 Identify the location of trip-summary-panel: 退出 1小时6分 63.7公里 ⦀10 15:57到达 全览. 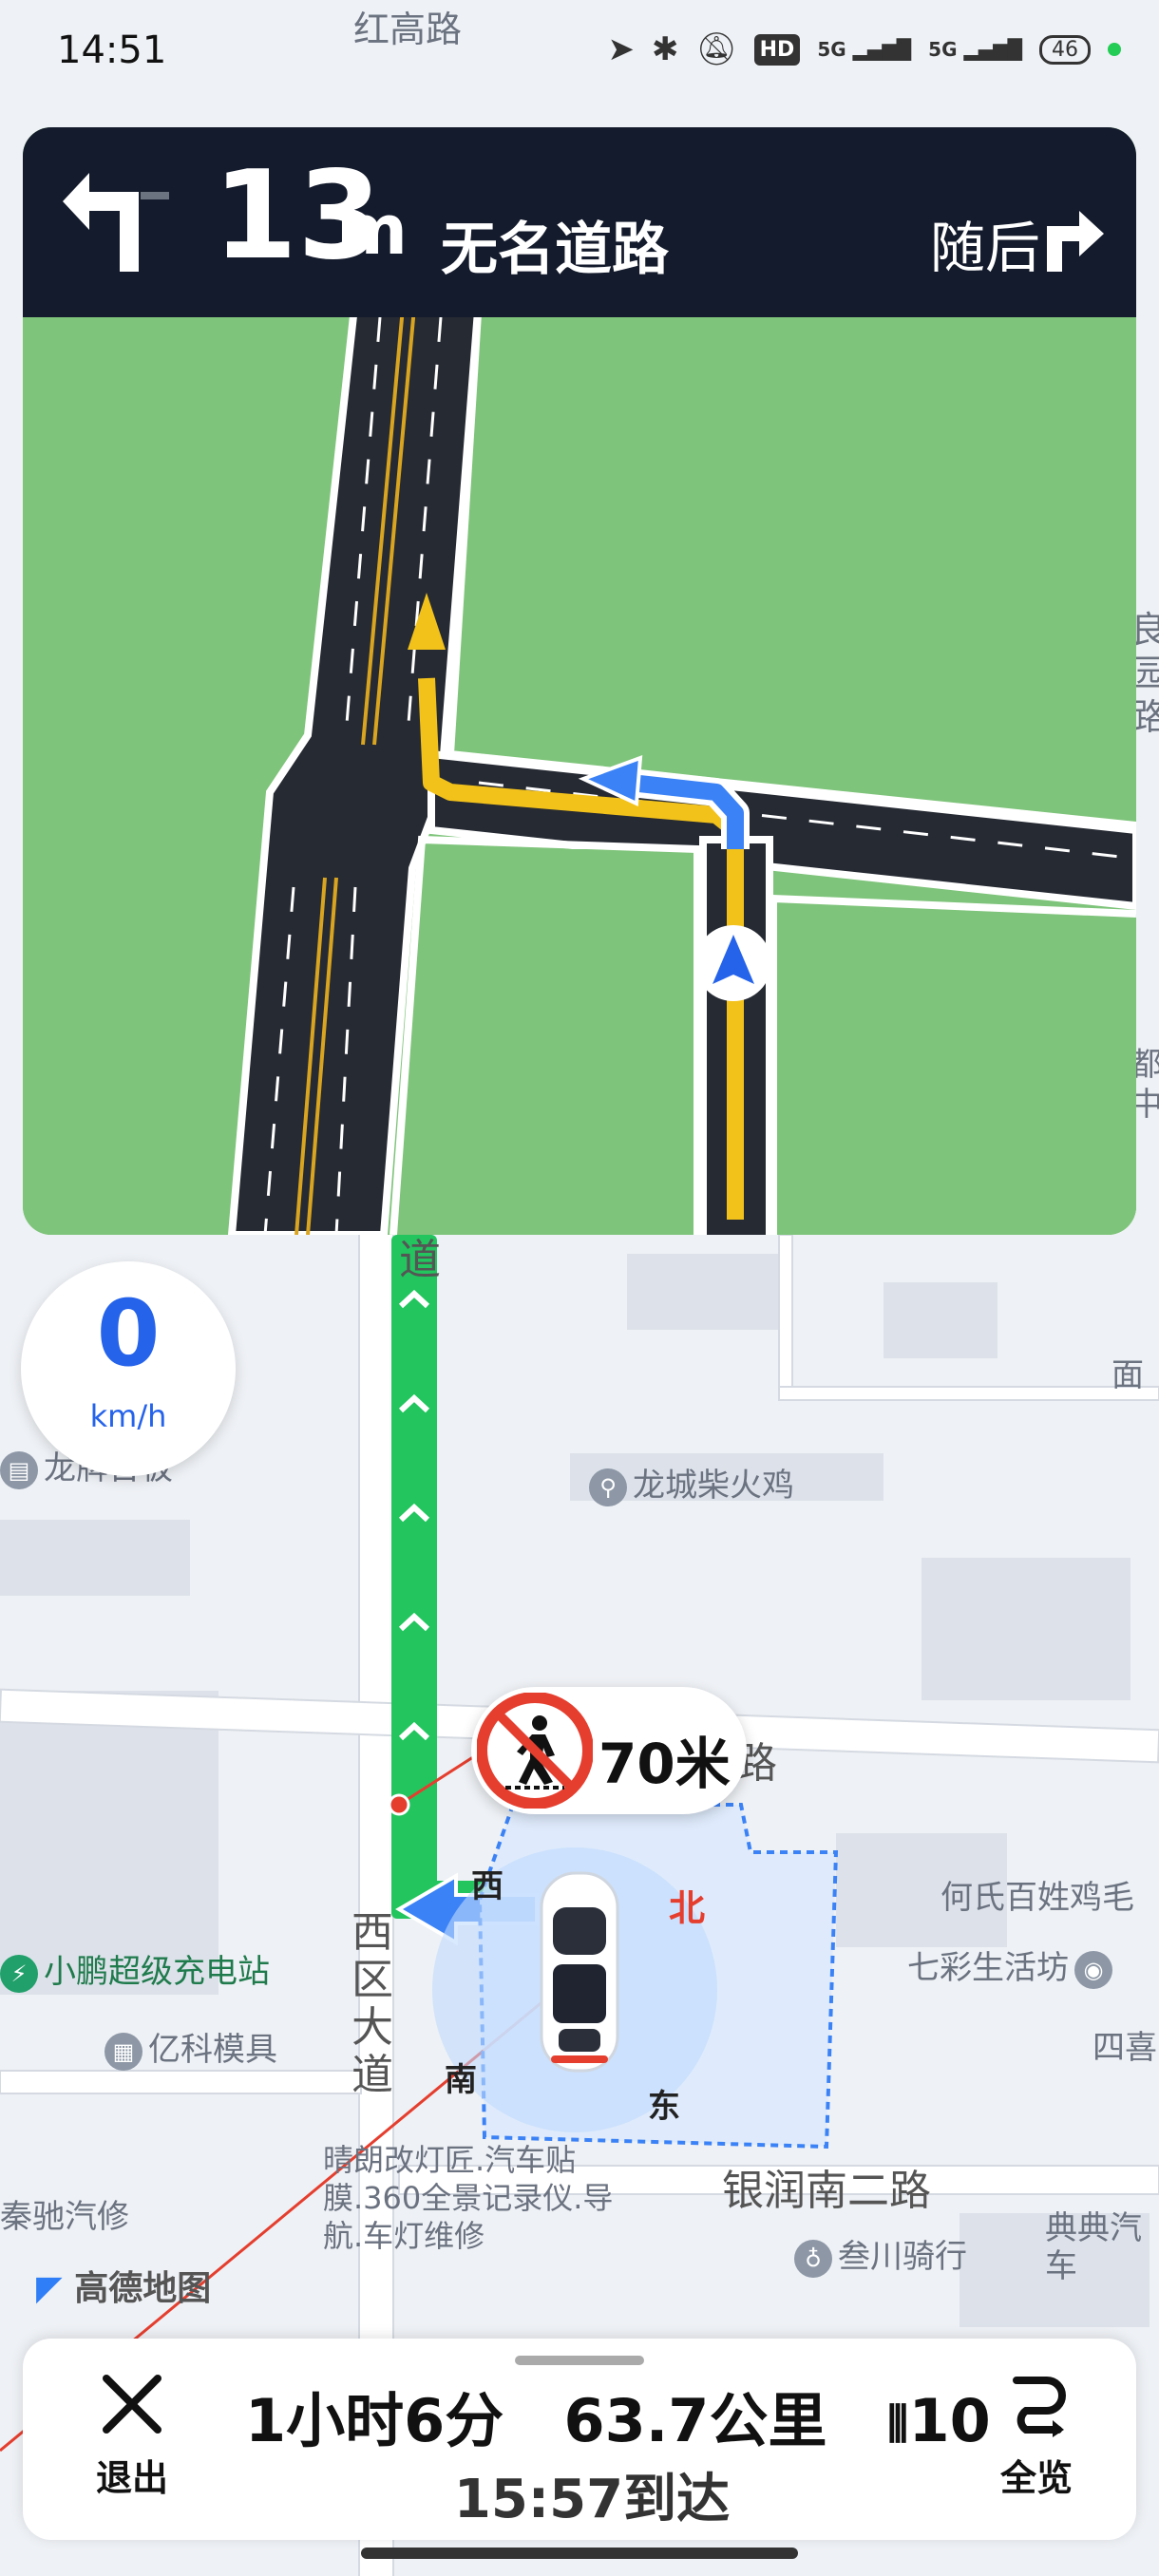
(579, 2439).